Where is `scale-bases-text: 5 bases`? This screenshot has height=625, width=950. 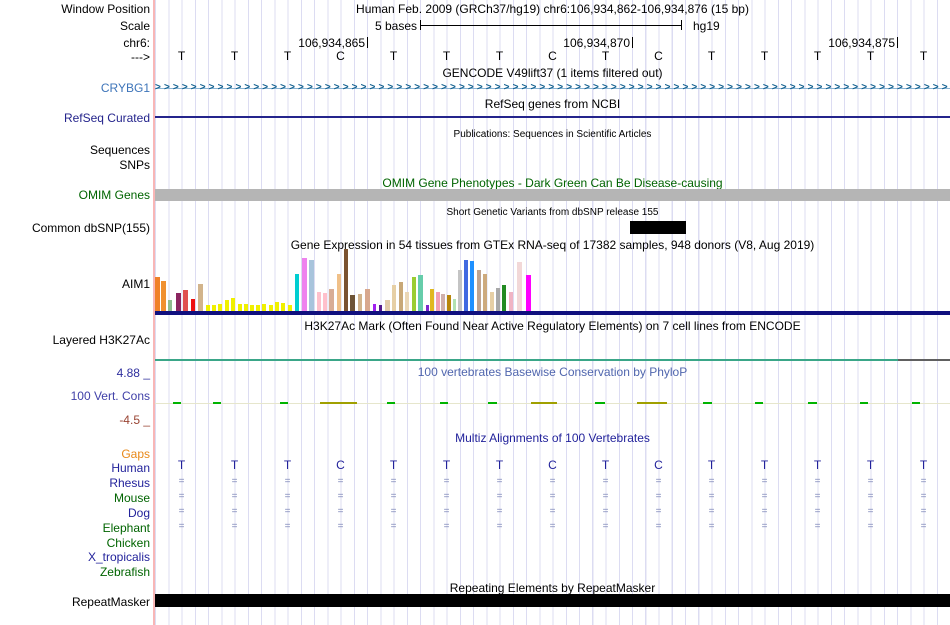
scale-bases-text: 5 bases is located at coordinates (395, 26).